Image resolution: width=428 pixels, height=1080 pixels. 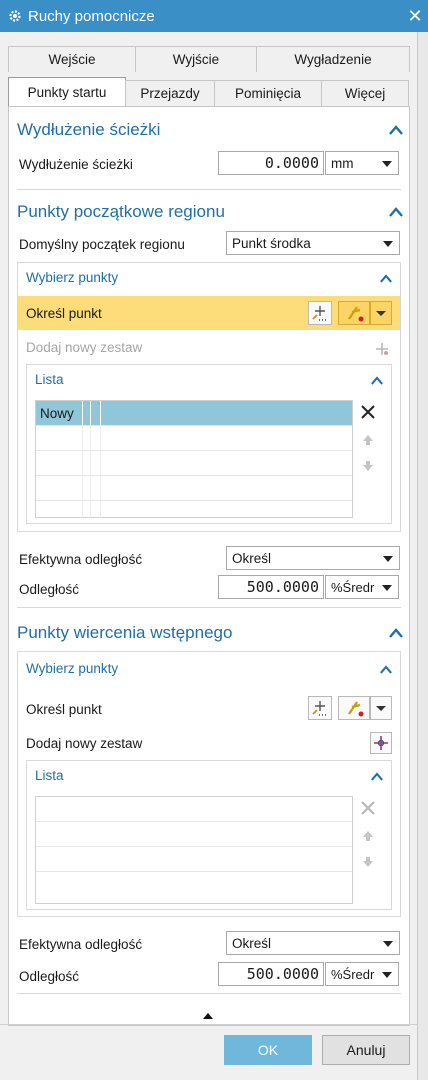 What do you see at coordinates (76, 164) in the screenshot?
I see `path-extension-label: Wydłużenie ścieżki` at bounding box center [76, 164].